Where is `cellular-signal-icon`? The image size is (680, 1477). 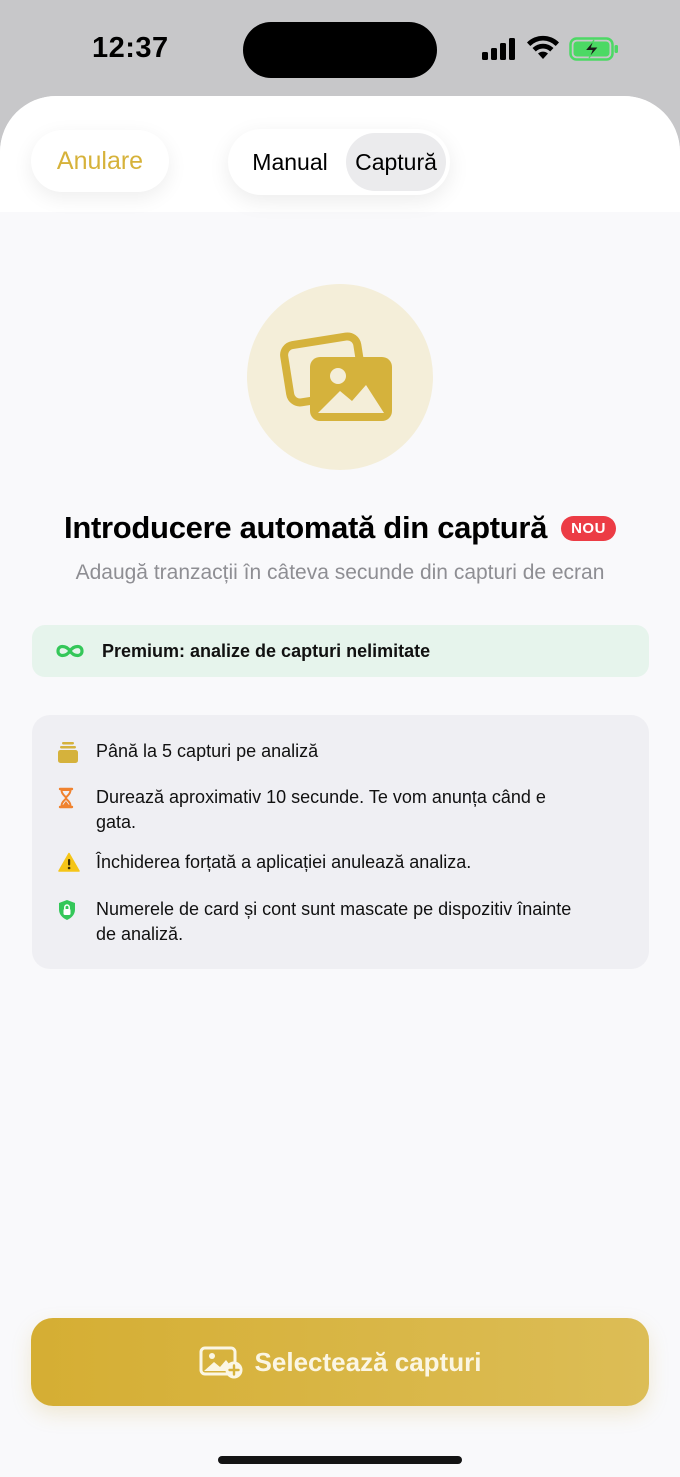 cellular-signal-icon is located at coordinates (500, 49).